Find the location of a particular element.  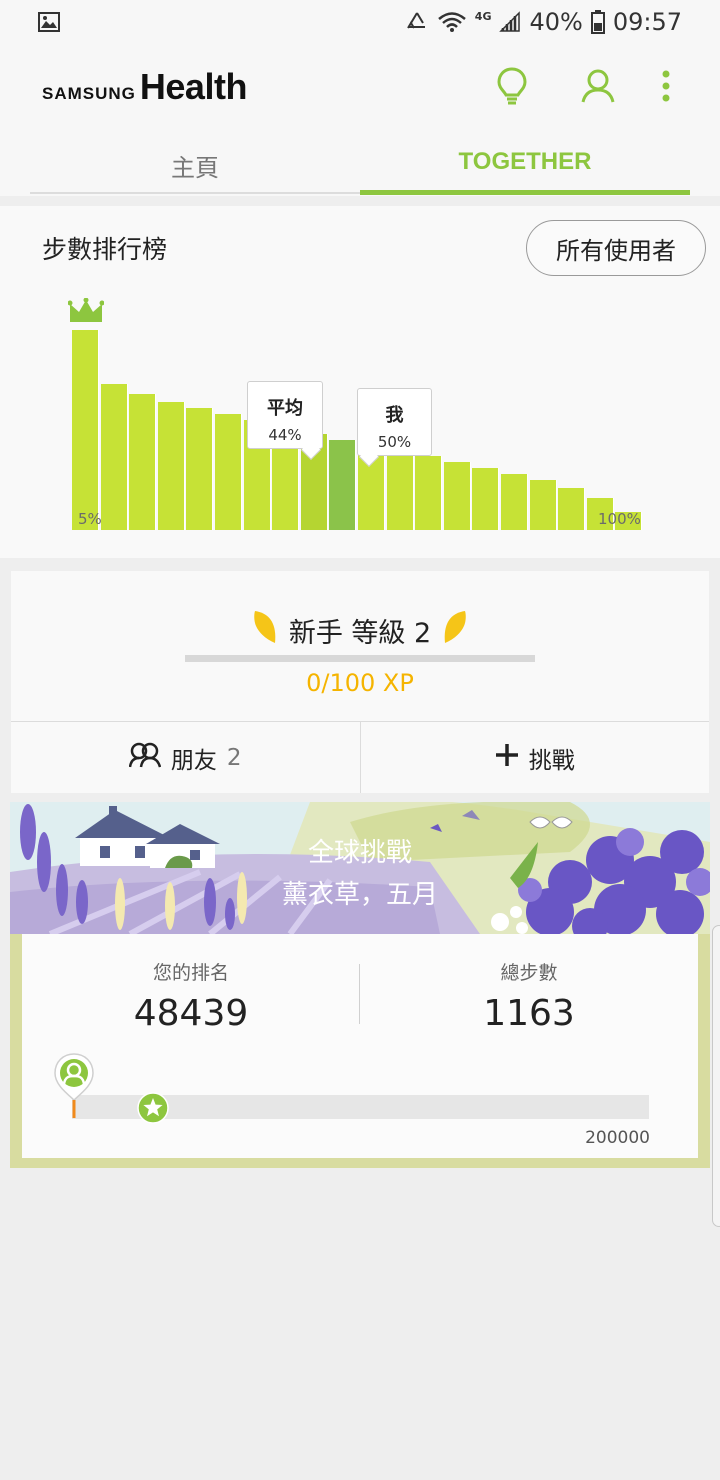

challenge-label: 挑戰 is located at coordinates (551, 760).